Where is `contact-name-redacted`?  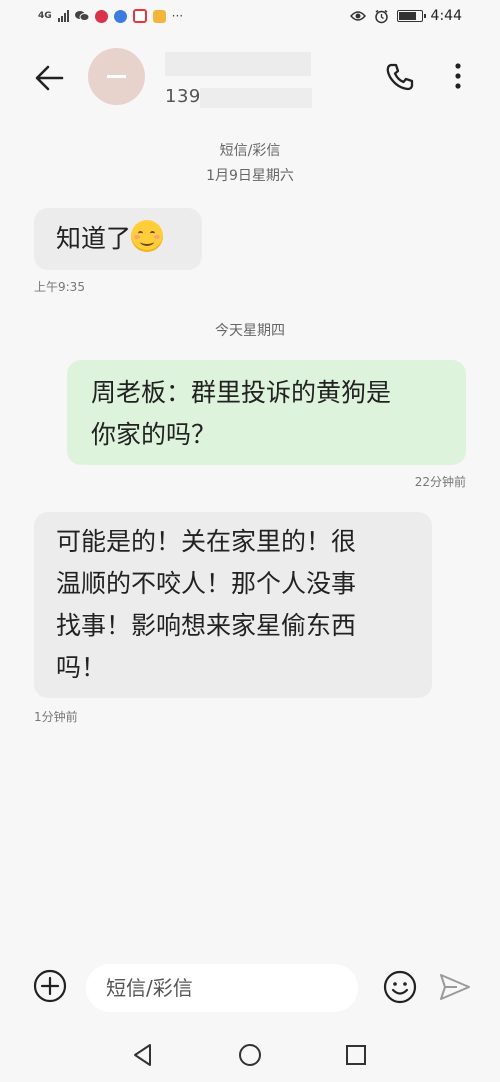 contact-name-redacted is located at coordinates (238, 64).